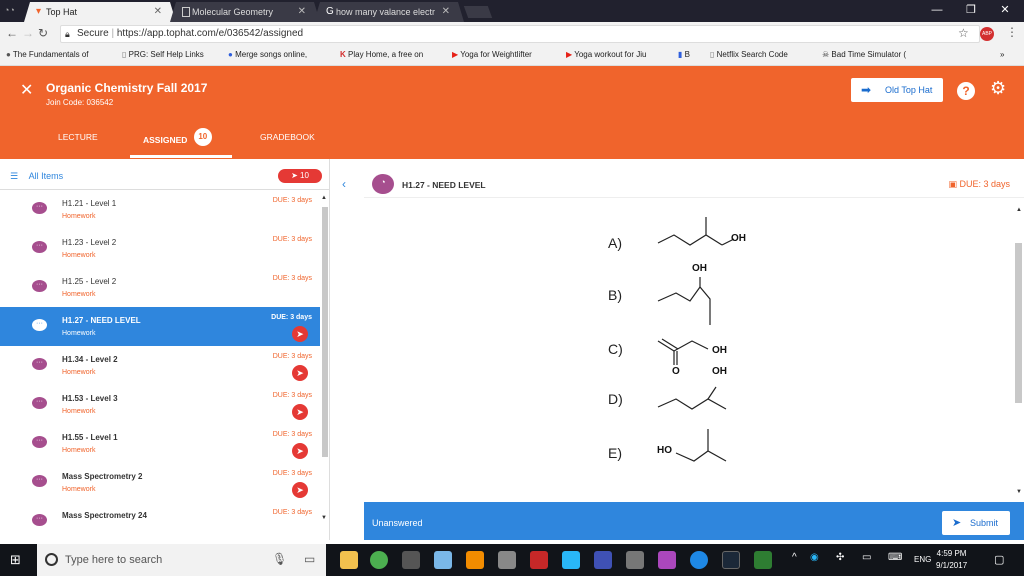 The height and width of the screenshot is (576, 1024). Describe the element at coordinates (93, 33) in the screenshot. I see `secure-label: Secure` at that location.